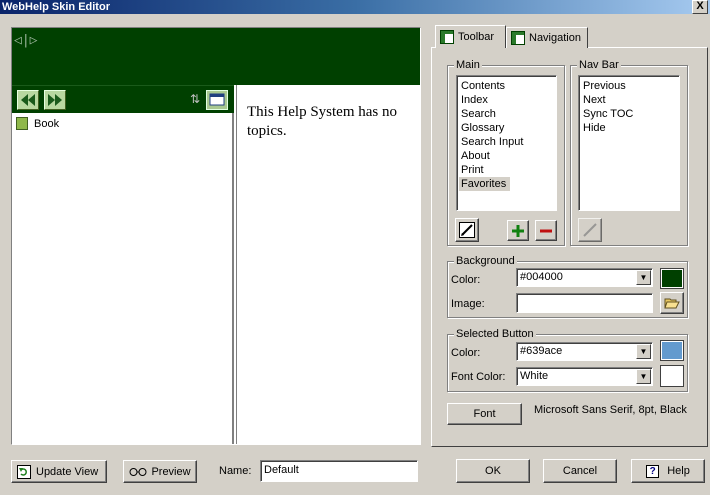 The width and height of the screenshot is (710, 495). I want to click on window-title: WebHelp Skin Editor, so click(56, 7).